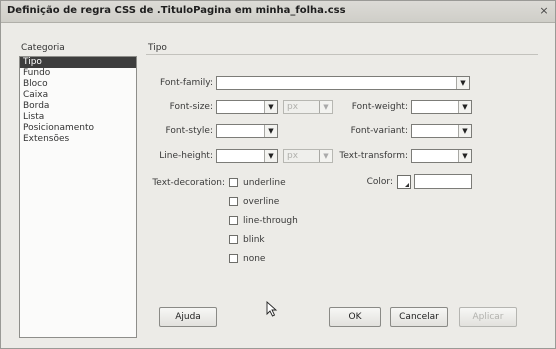 The height and width of the screenshot is (349, 556). What do you see at coordinates (247, 131) in the screenshot?
I see `font-style-select: ▼` at bounding box center [247, 131].